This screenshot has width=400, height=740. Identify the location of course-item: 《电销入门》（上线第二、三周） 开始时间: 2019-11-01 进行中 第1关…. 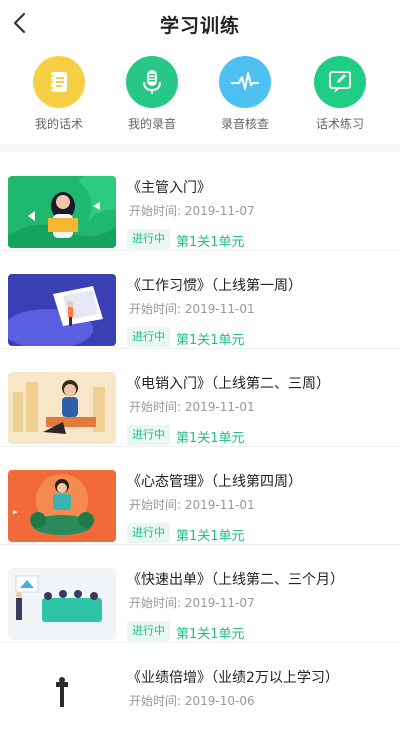
(200, 397).